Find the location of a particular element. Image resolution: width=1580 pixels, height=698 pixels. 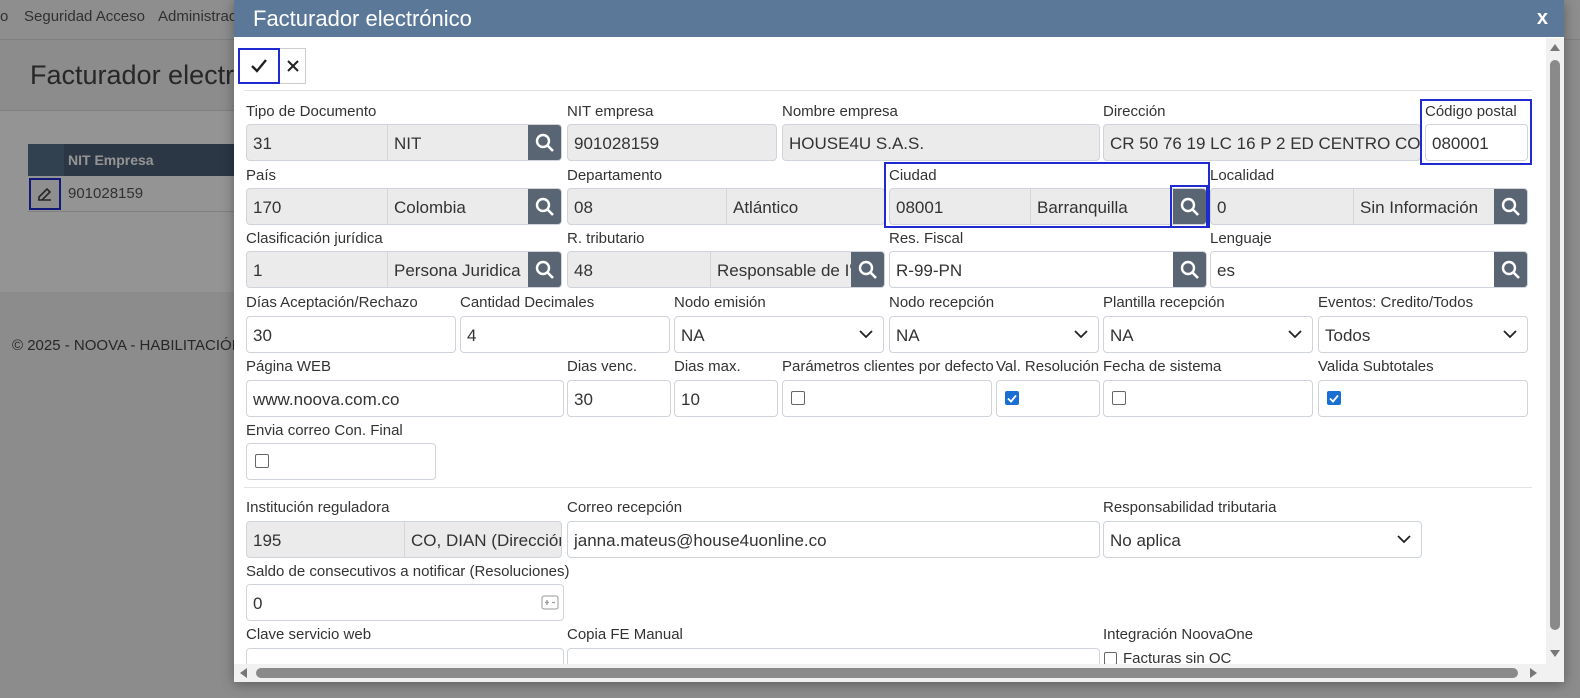

pais-code: 170 is located at coordinates (267, 207).